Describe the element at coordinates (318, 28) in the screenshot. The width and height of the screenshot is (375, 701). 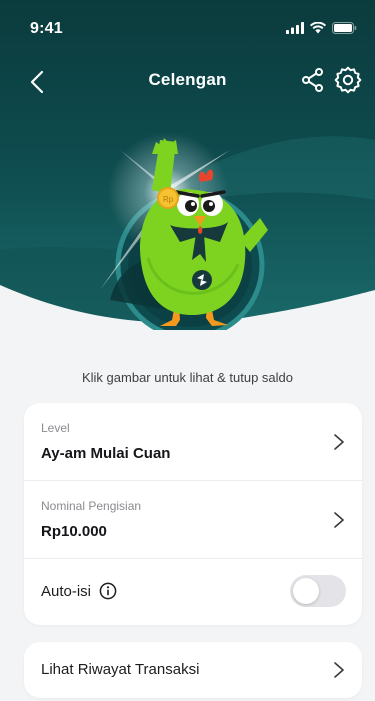
I see `wifi-icon` at that location.